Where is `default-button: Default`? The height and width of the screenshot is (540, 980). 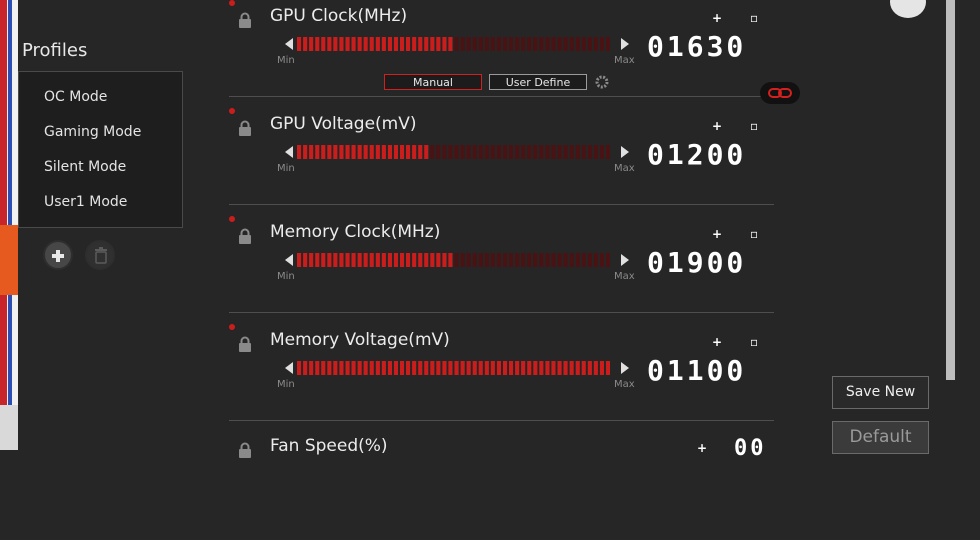 default-button: Default is located at coordinates (880, 437).